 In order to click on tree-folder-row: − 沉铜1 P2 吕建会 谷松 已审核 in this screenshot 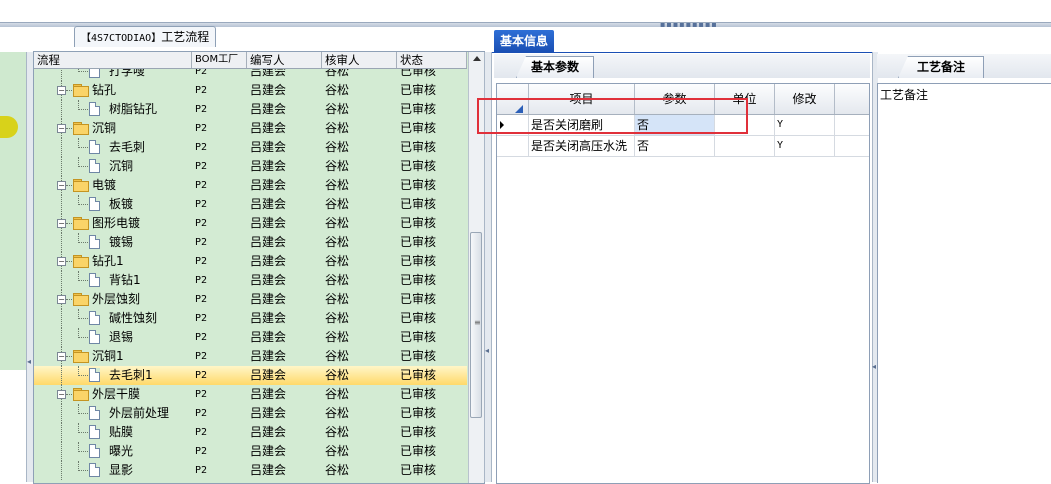, I will do `click(250, 356)`.